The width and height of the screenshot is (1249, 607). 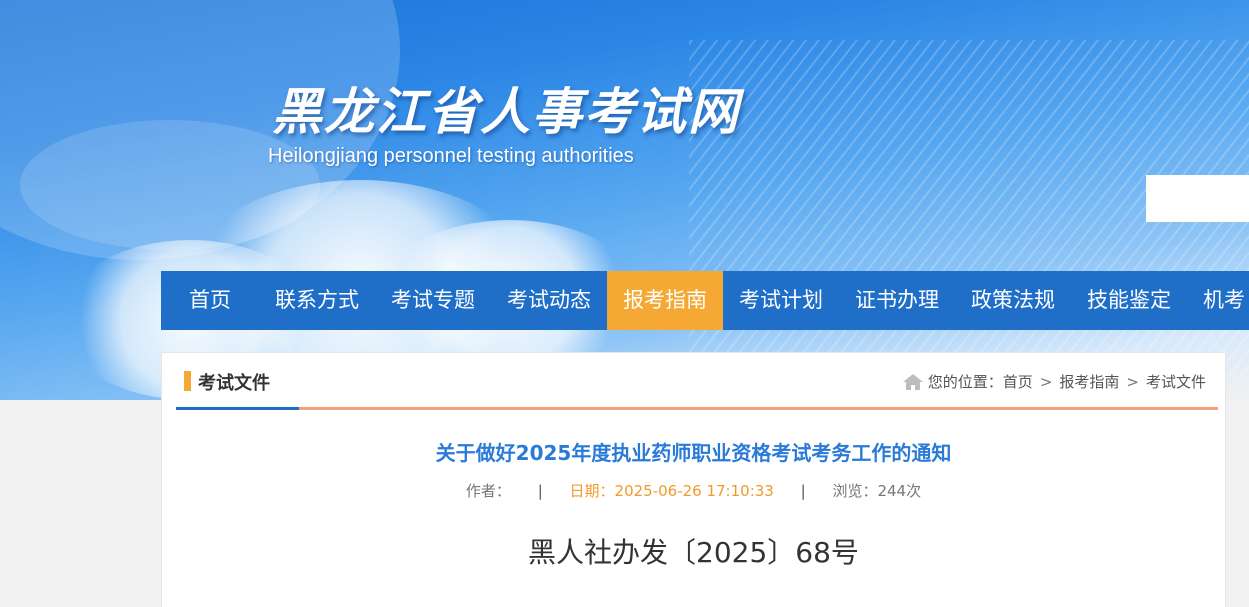 I want to click on nav-item-contact: 联系方式, so click(x=317, y=300).